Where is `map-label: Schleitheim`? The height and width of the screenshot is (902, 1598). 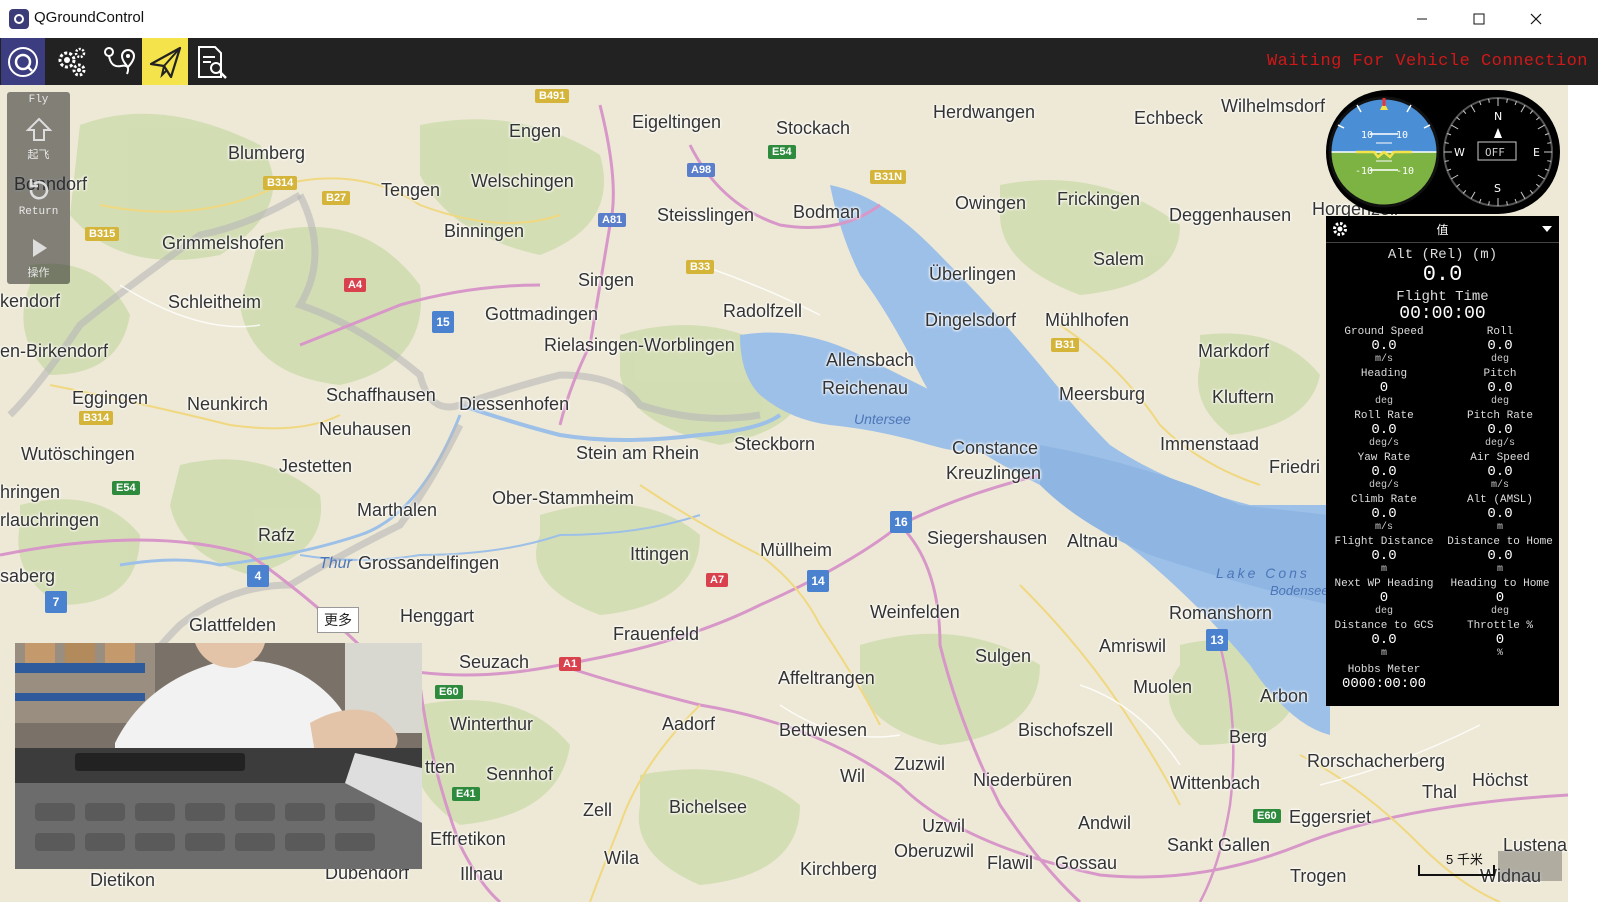 map-label: Schleitheim is located at coordinates (215, 302).